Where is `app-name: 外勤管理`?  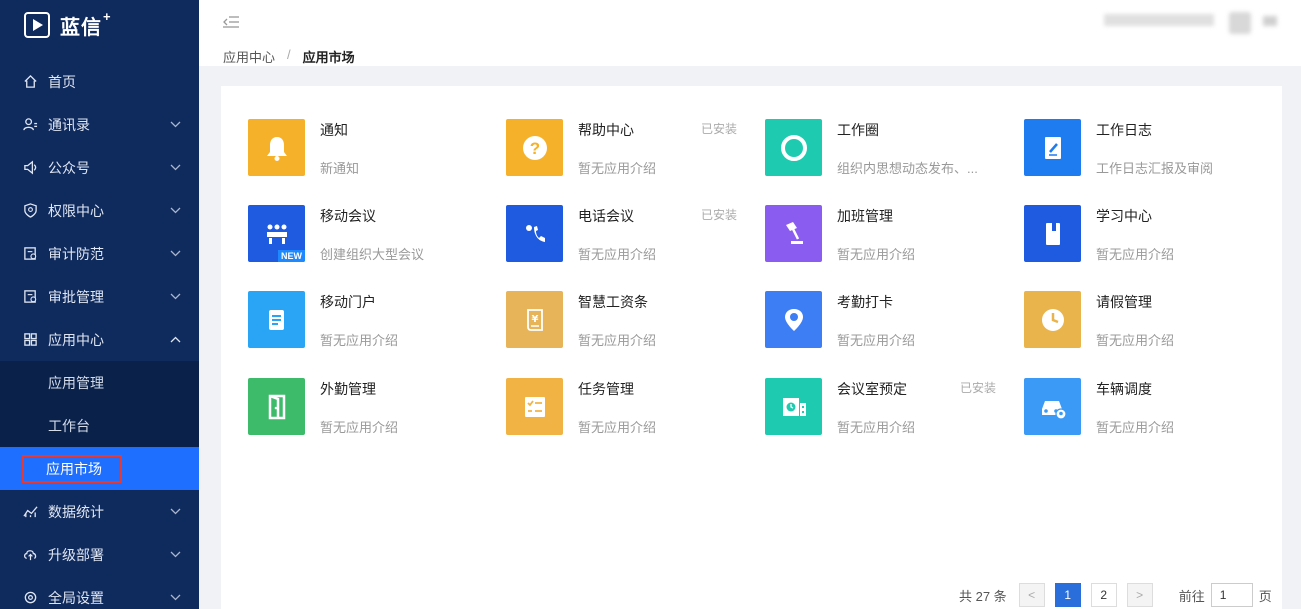
app-name: 外勤管理 is located at coordinates (348, 389).